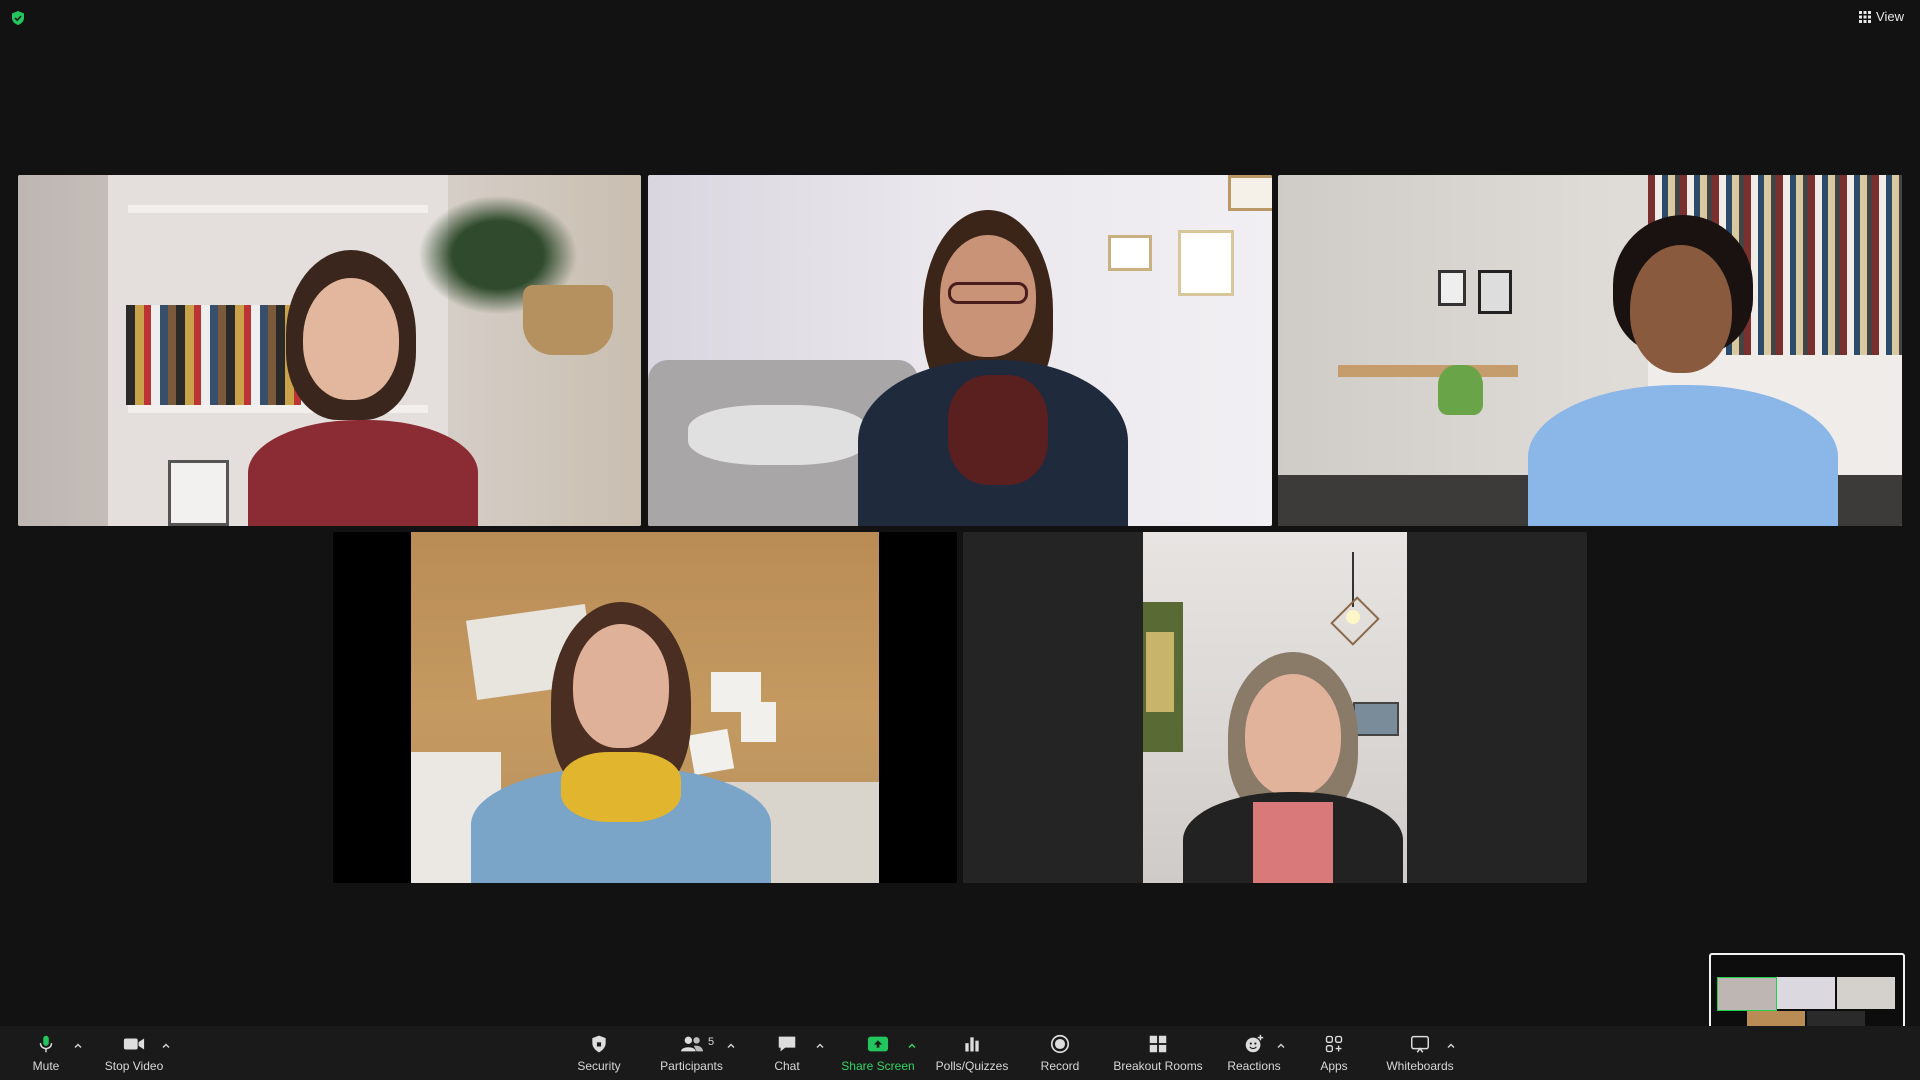 This screenshot has width=1920, height=1080. I want to click on reactions-options-caret, so click(1281, 1043).